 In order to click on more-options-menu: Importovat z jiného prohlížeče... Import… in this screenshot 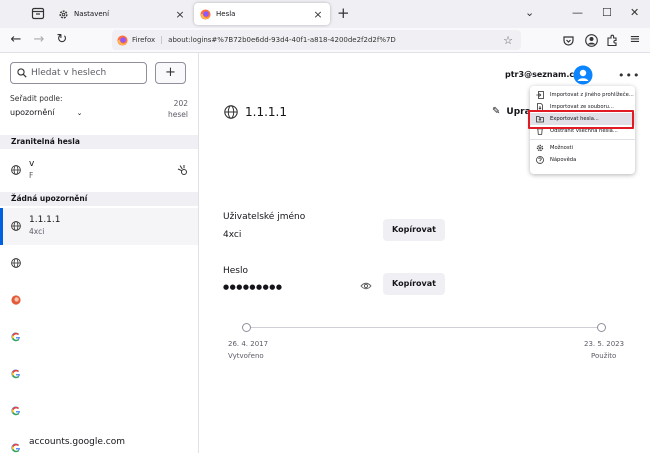, I will do `click(582, 130)`.